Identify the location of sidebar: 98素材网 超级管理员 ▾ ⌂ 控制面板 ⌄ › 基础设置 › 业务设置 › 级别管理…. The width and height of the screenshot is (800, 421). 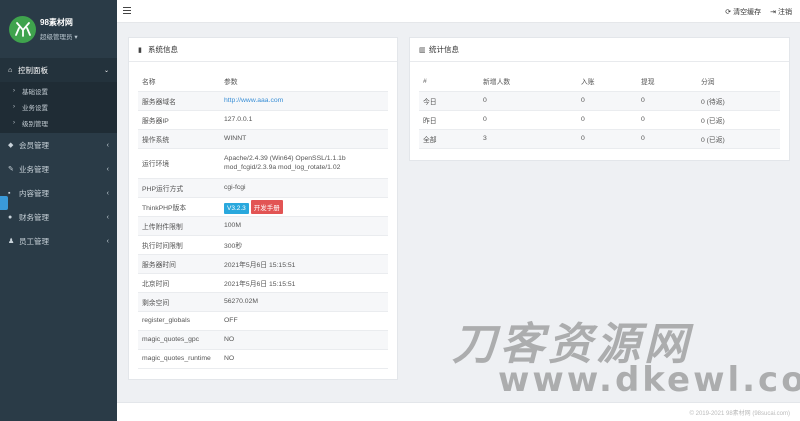
(58, 210).